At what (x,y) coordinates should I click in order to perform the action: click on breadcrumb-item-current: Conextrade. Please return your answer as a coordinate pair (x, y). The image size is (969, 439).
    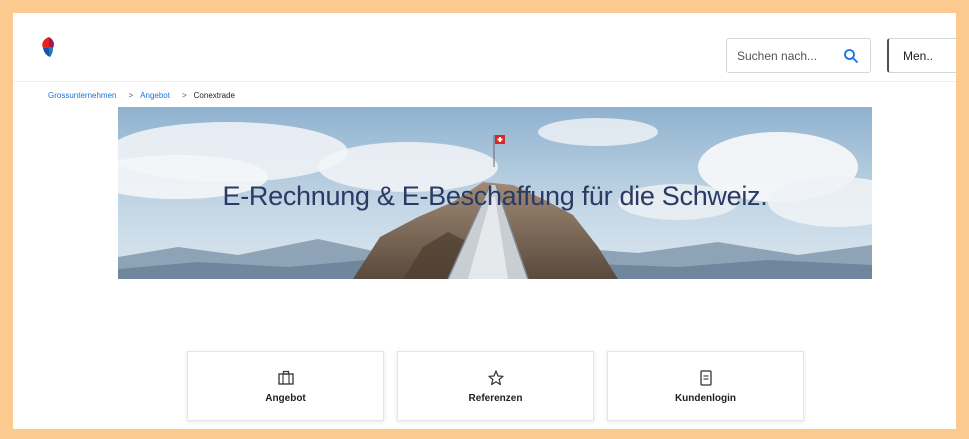
    Looking at the image, I should click on (214, 95).